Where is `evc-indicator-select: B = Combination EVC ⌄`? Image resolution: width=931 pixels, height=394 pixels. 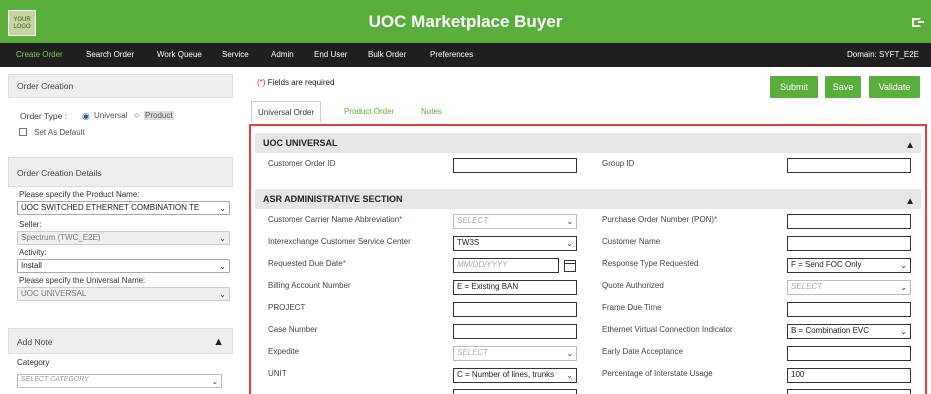
evc-indicator-select: B = Combination EVC ⌄ is located at coordinates (849, 331).